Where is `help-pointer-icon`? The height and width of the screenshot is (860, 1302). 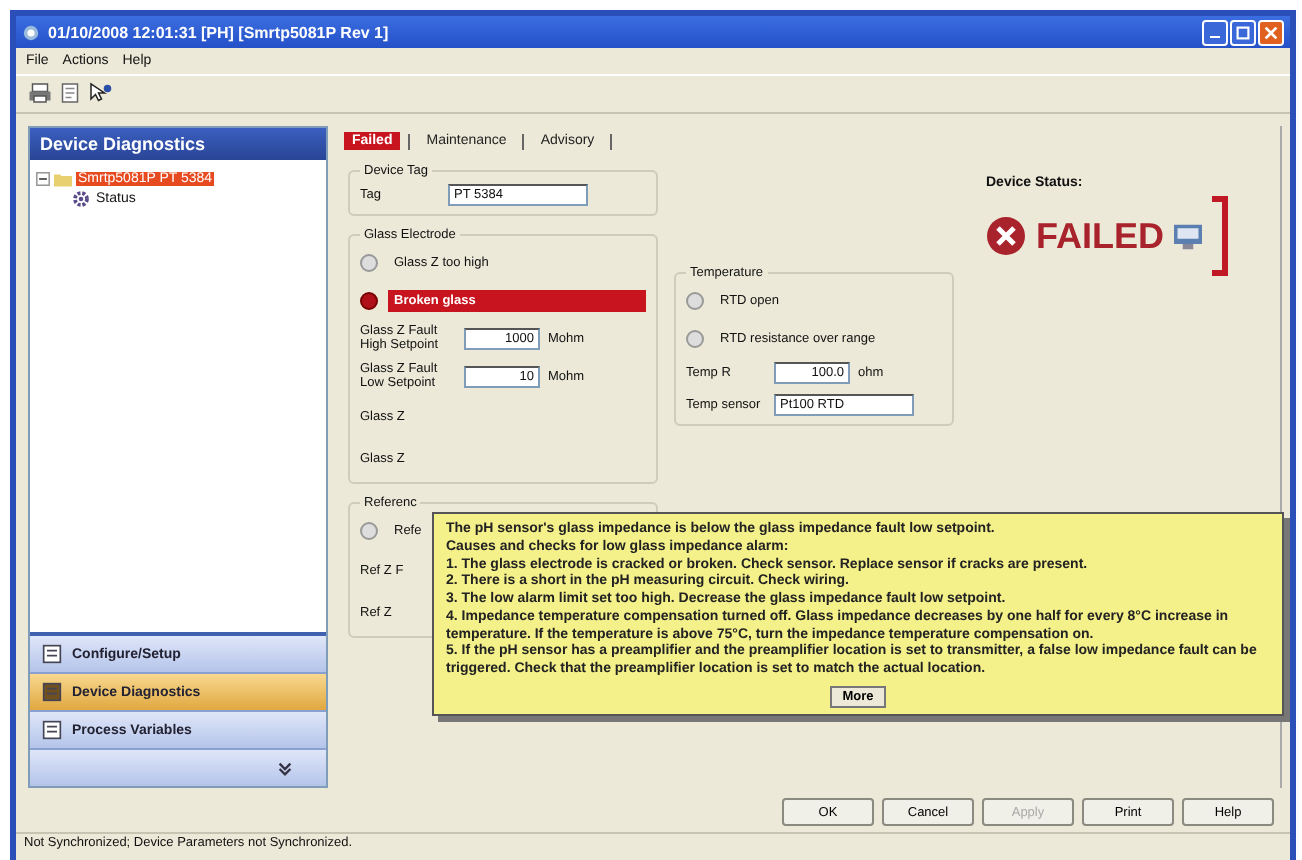 help-pointer-icon is located at coordinates (100, 93).